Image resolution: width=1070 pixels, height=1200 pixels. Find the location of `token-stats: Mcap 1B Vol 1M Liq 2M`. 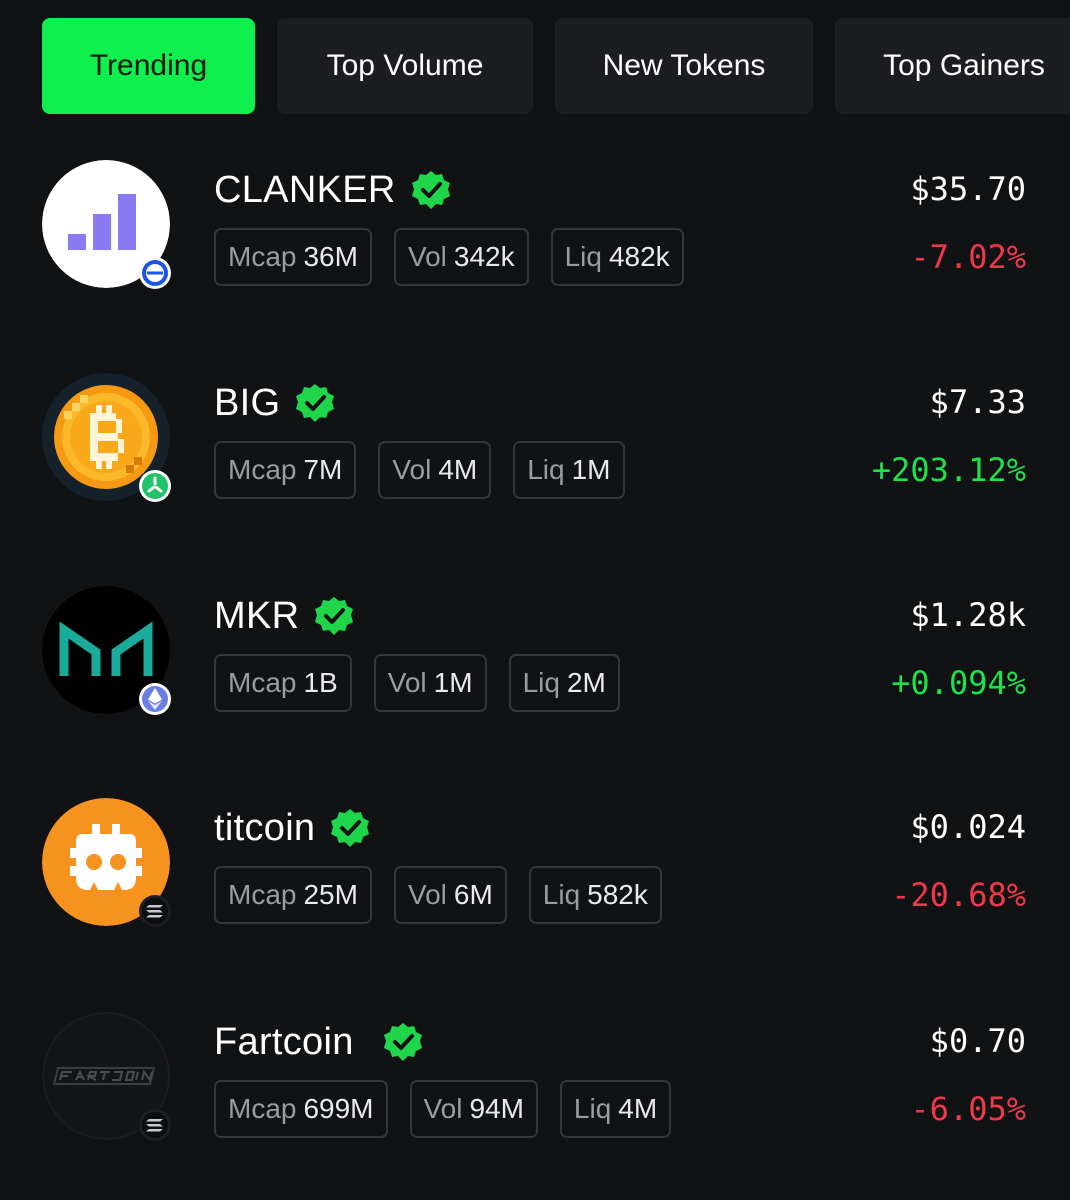

token-stats: Mcap 1B Vol 1M Liq 2M is located at coordinates (417, 683).